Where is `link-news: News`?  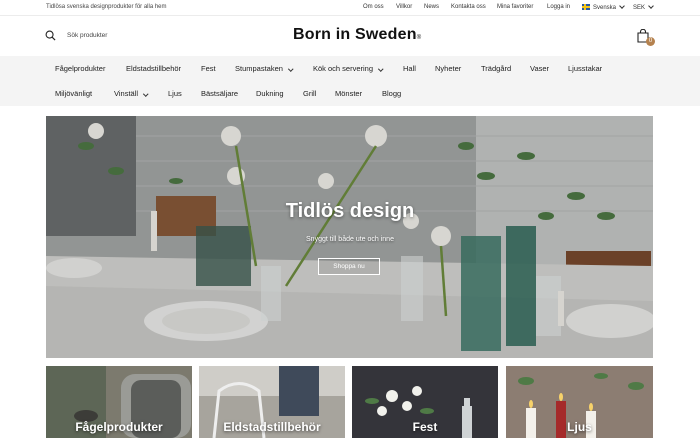 link-news: News is located at coordinates (431, 7).